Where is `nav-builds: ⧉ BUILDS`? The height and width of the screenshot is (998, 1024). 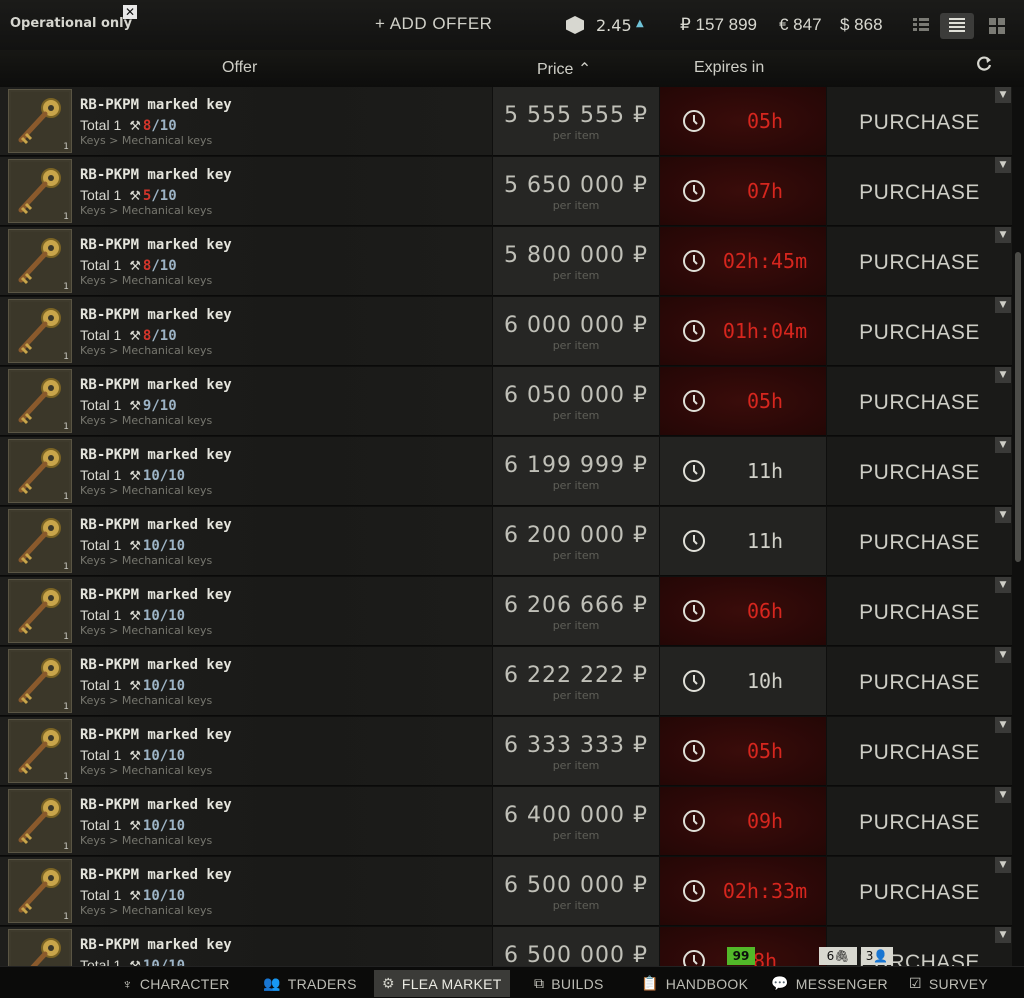
nav-builds: ⧉ BUILDS is located at coordinates (569, 983).